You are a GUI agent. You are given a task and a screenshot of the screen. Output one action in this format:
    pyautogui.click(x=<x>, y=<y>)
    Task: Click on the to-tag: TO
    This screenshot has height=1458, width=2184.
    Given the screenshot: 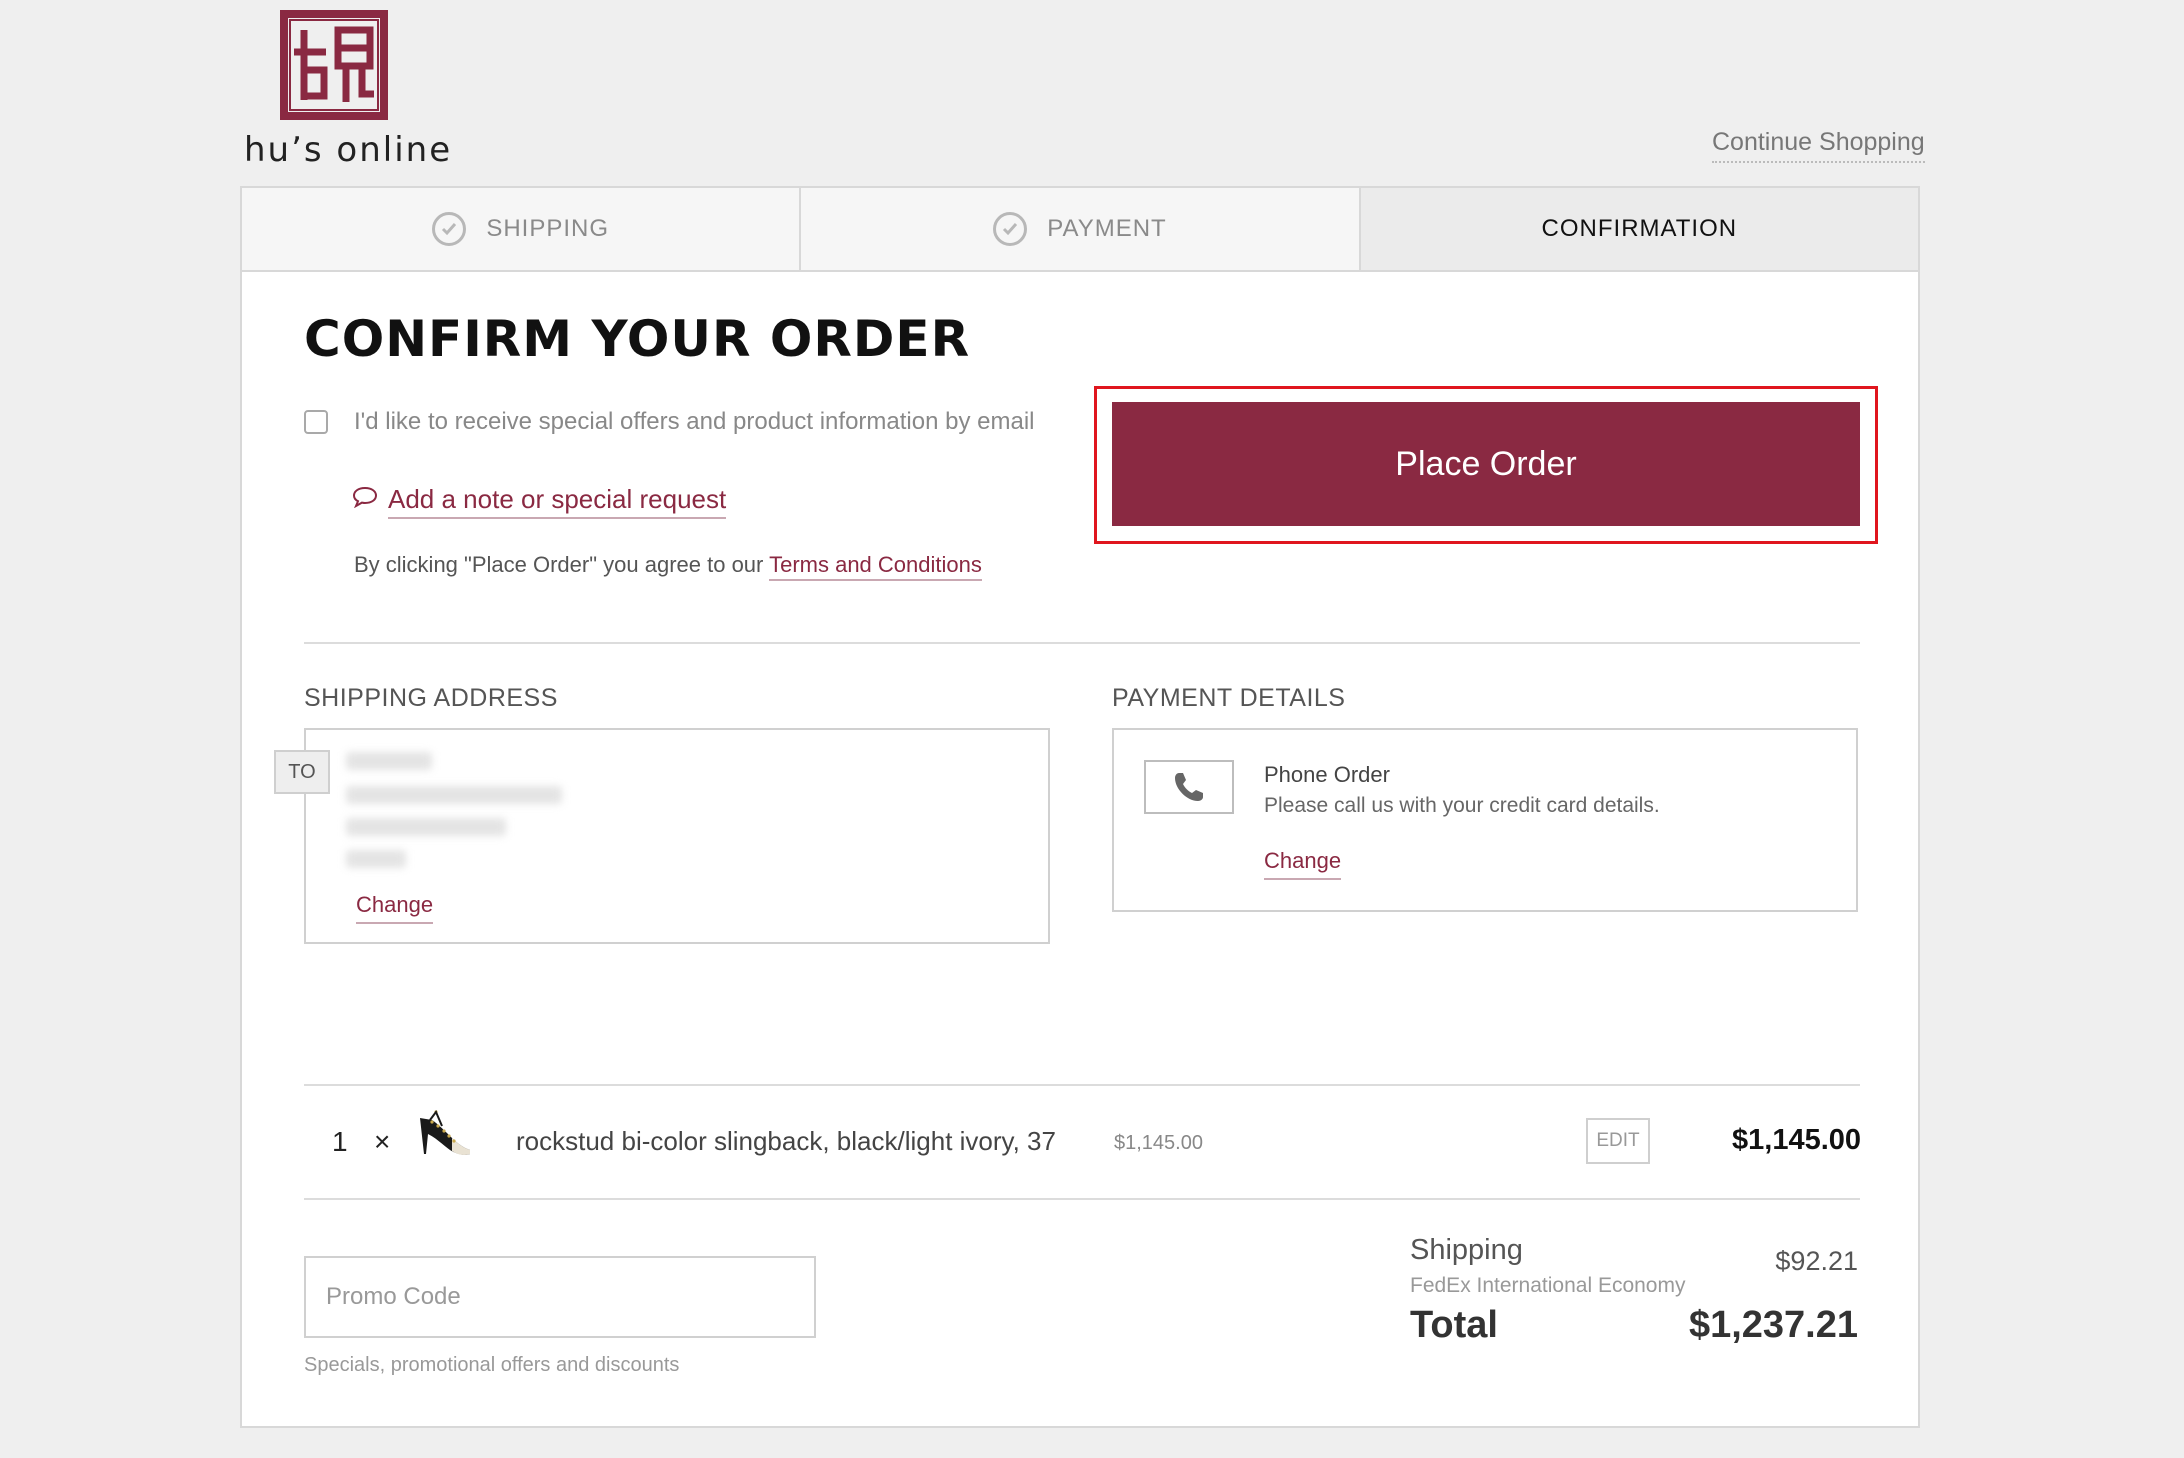 What is the action you would take?
    pyautogui.click(x=302, y=772)
    